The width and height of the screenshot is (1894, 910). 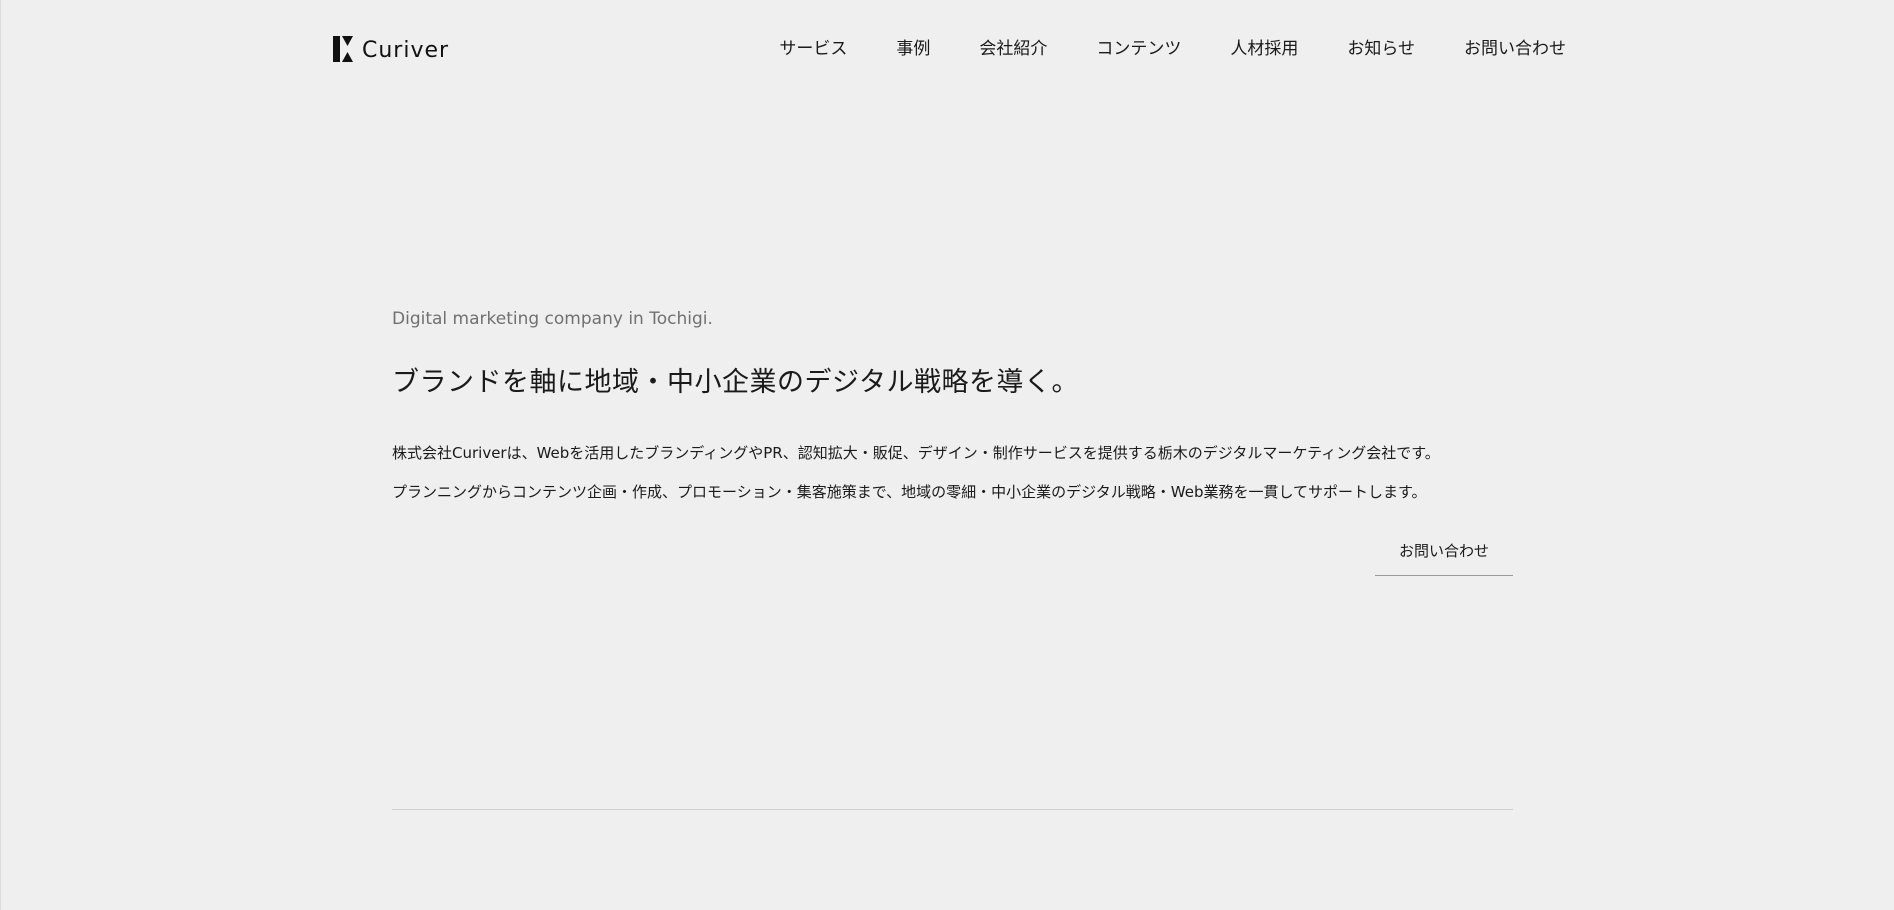 What do you see at coordinates (406, 50) in the screenshot?
I see `logo-text: Curiver` at bounding box center [406, 50].